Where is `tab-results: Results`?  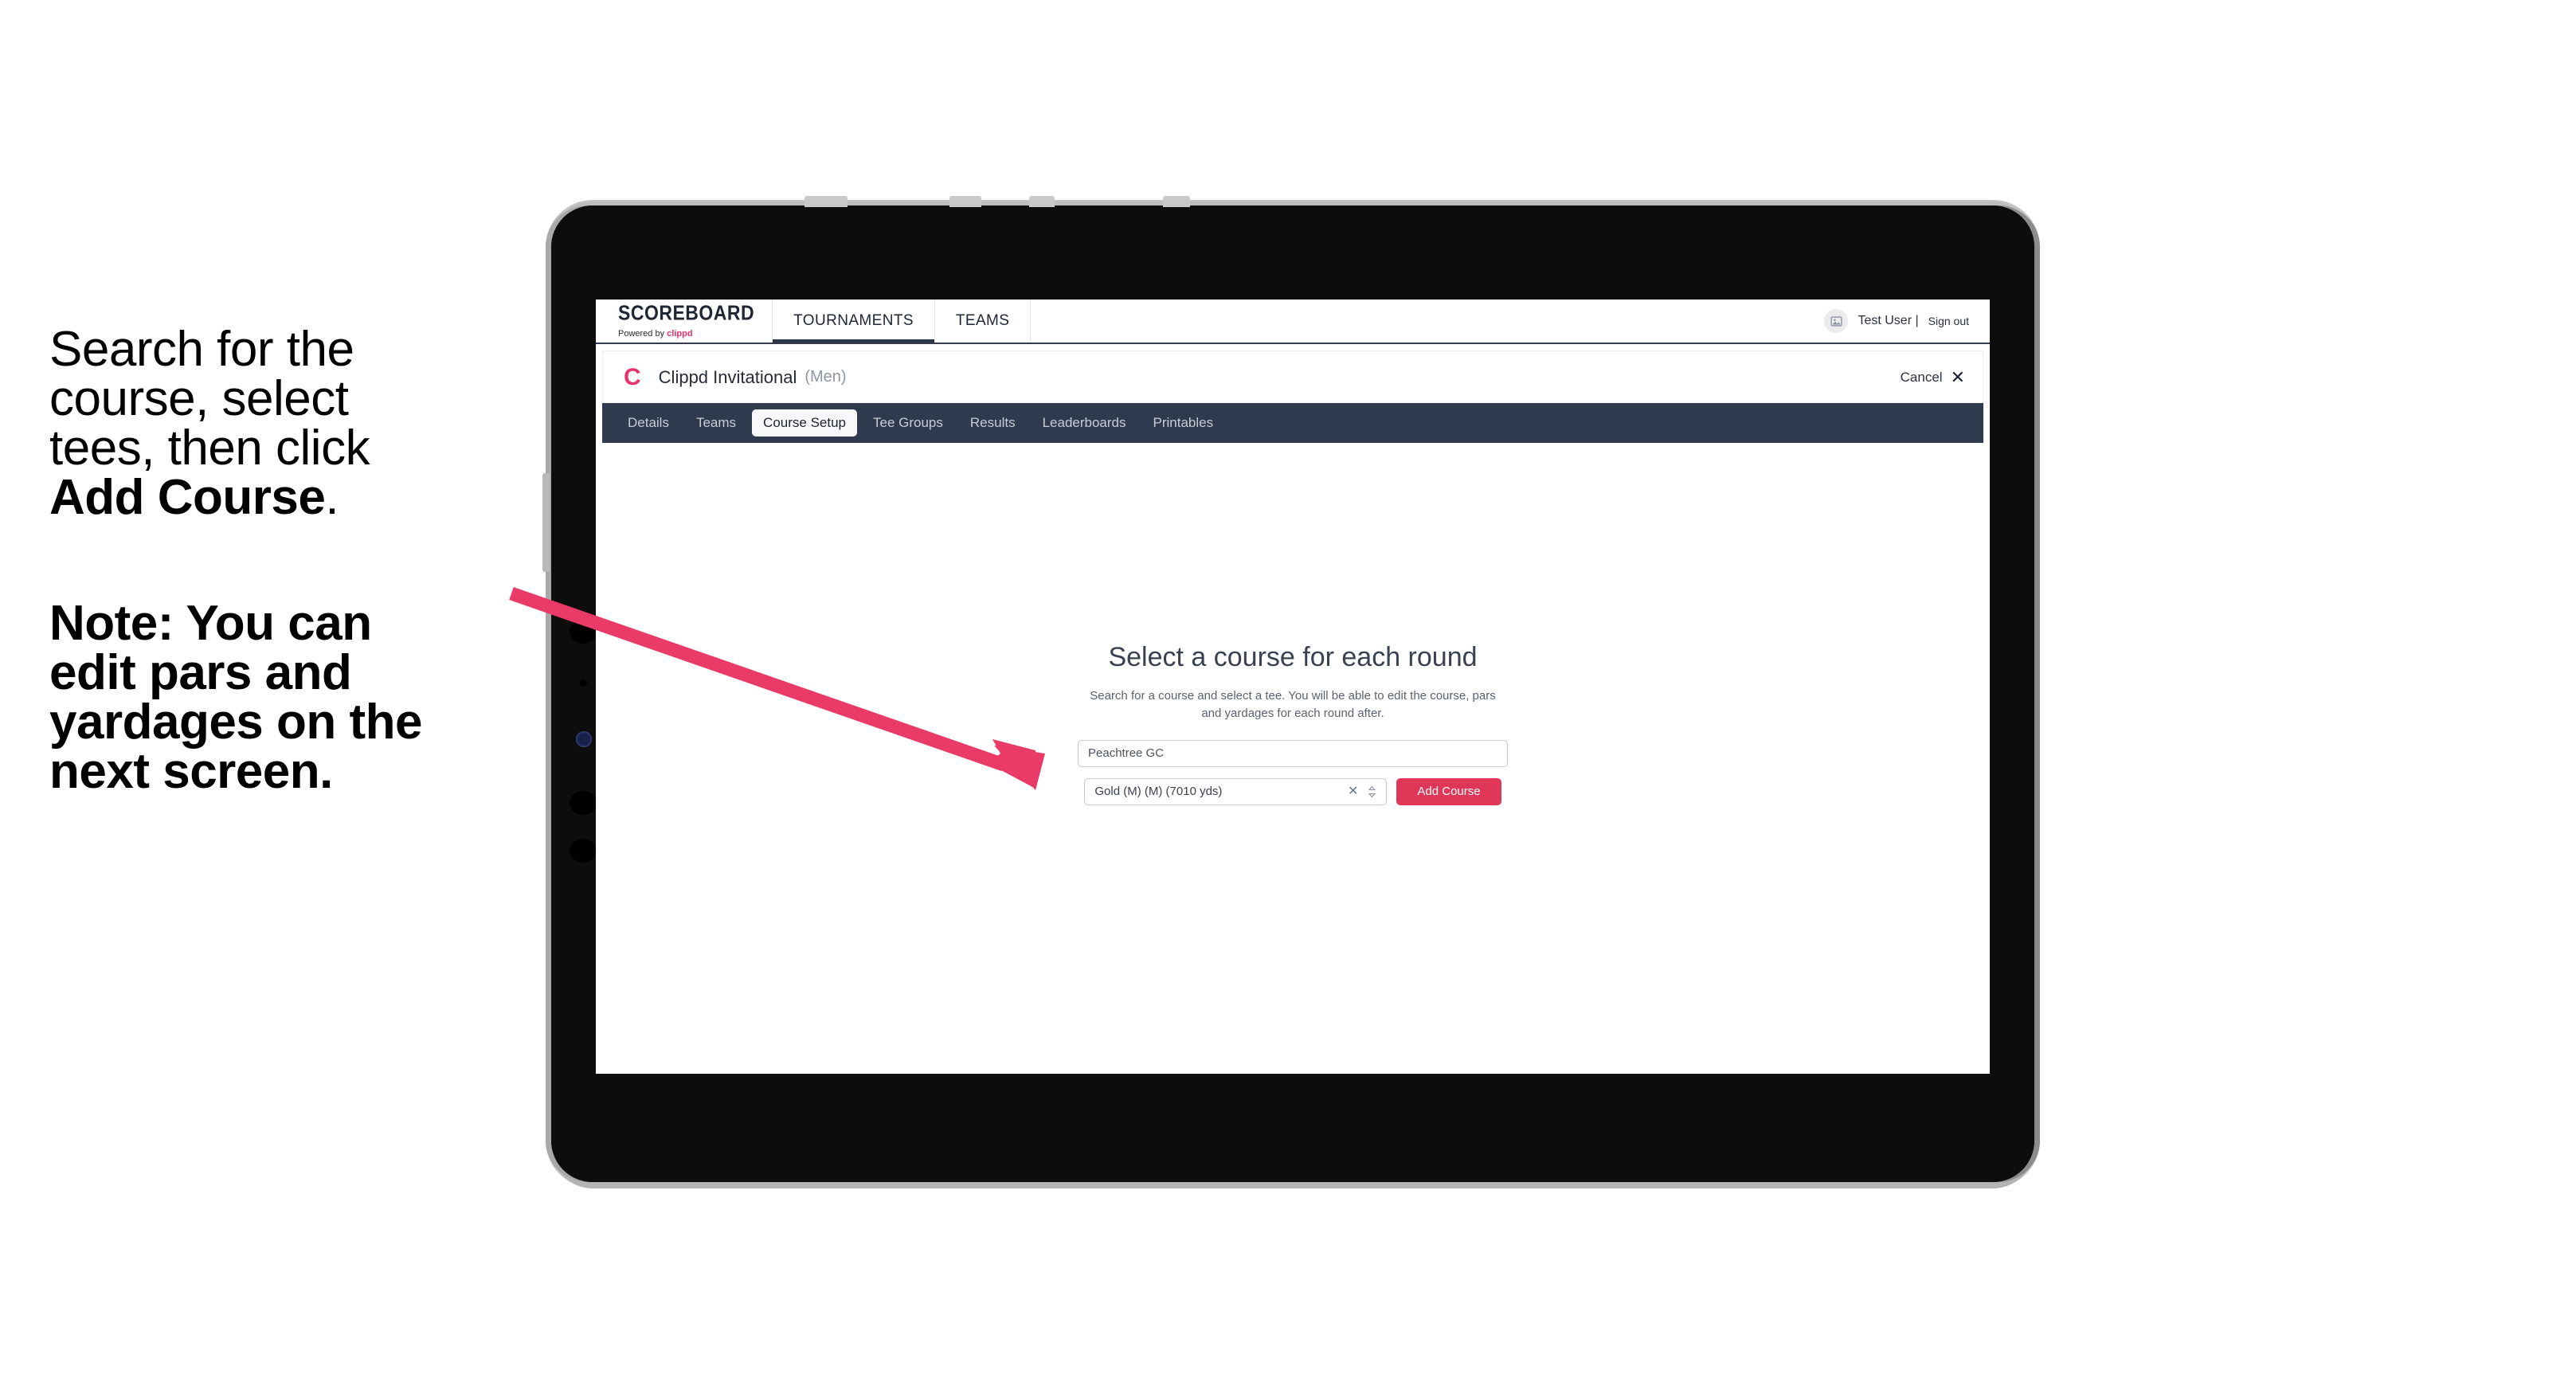
tab-results: Results is located at coordinates (993, 423).